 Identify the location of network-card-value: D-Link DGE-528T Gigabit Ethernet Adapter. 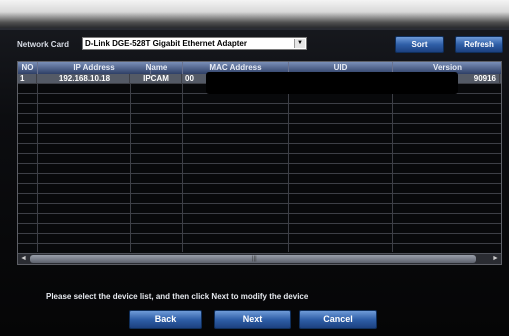
(166, 43).